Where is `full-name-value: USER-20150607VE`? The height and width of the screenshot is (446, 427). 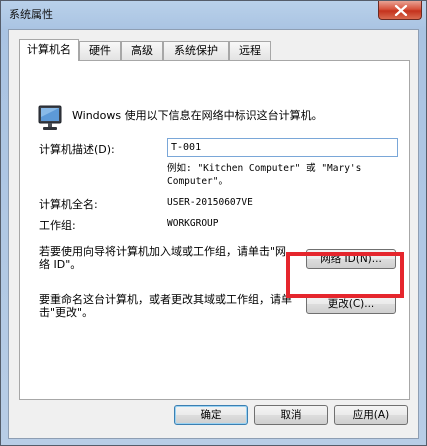
full-name-value: USER-20150607VE is located at coordinates (210, 202).